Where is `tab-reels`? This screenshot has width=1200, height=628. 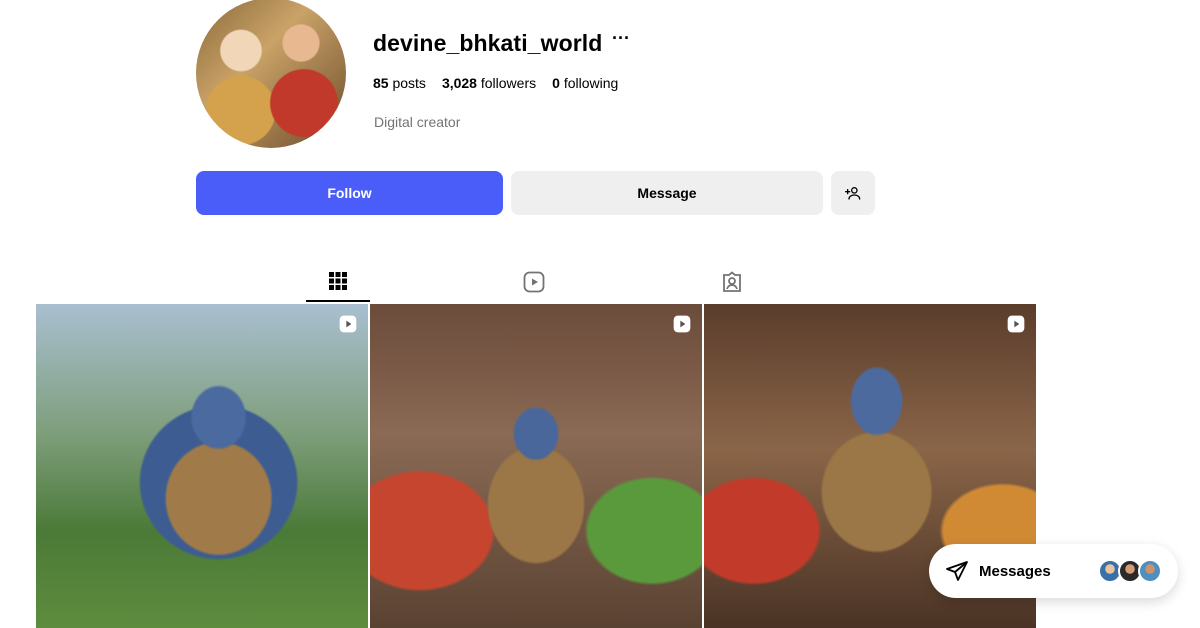 tab-reels is located at coordinates (534, 282).